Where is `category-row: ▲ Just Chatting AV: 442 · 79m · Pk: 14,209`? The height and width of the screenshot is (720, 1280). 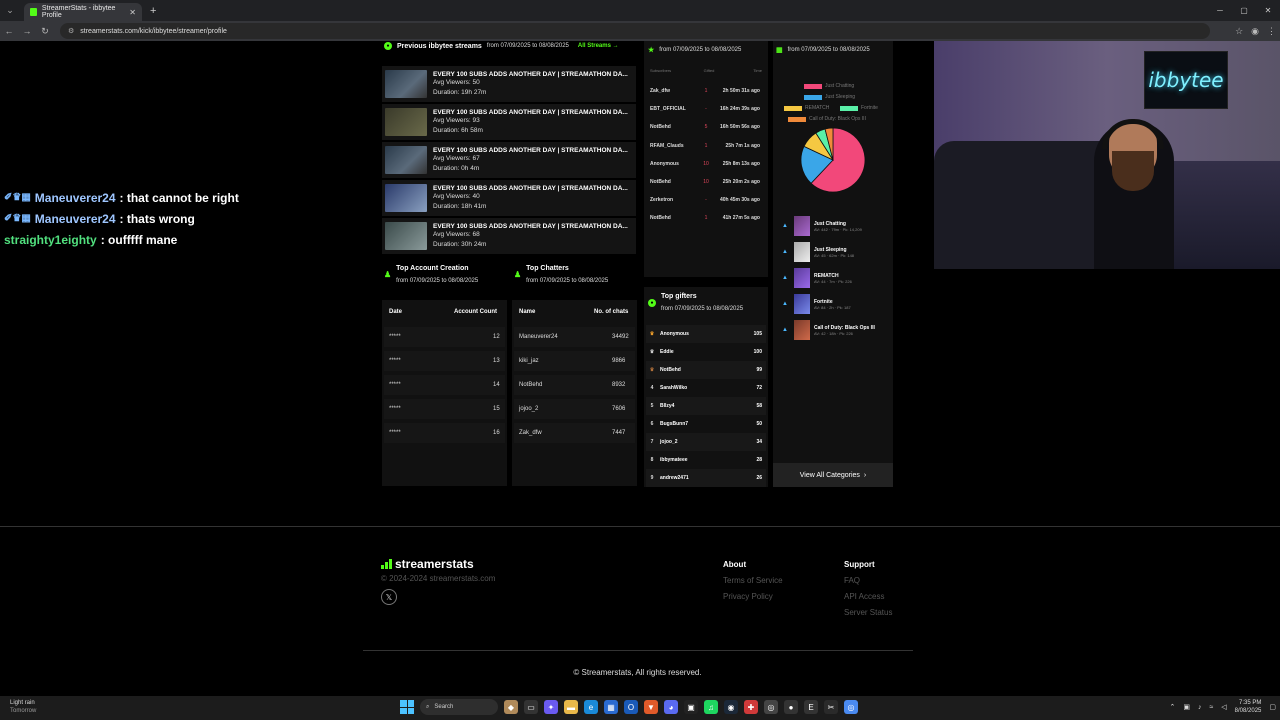
category-row: ▲ Just Chatting AV: 442 · 79m · Pk: 14,209 is located at coordinates (837, 226).